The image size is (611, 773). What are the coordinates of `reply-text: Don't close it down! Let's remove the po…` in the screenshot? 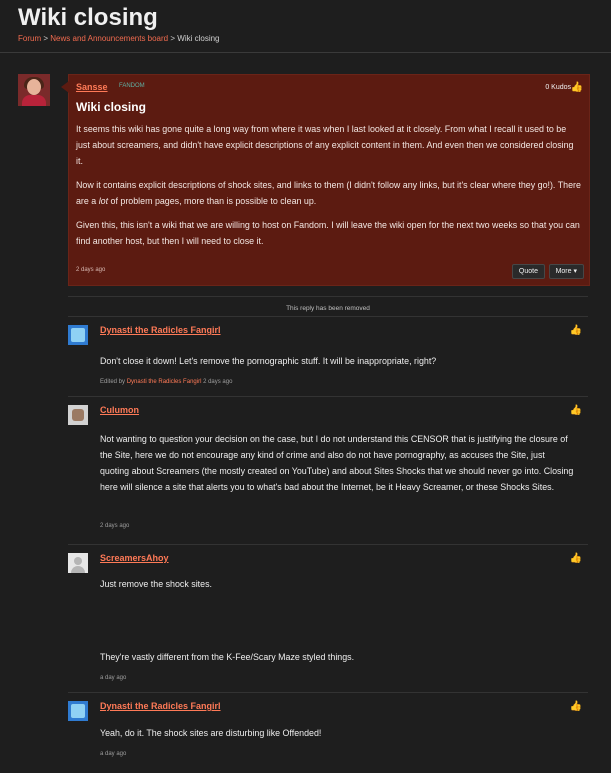 It's located at (268, 361).